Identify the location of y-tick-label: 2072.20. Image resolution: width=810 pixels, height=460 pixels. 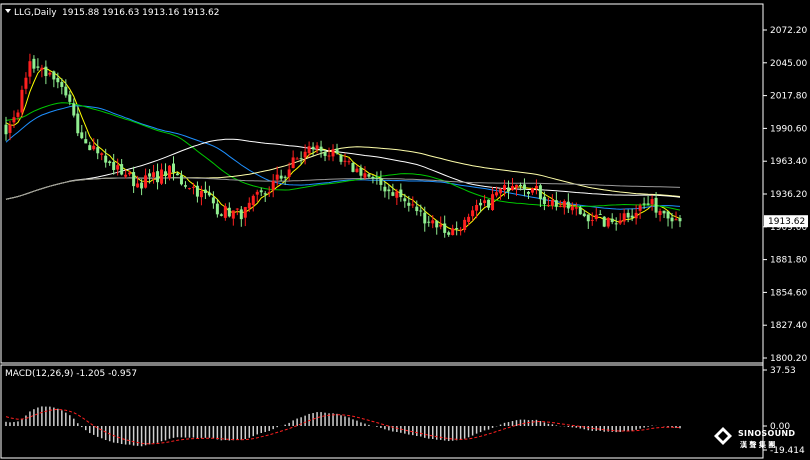
(788, 31).